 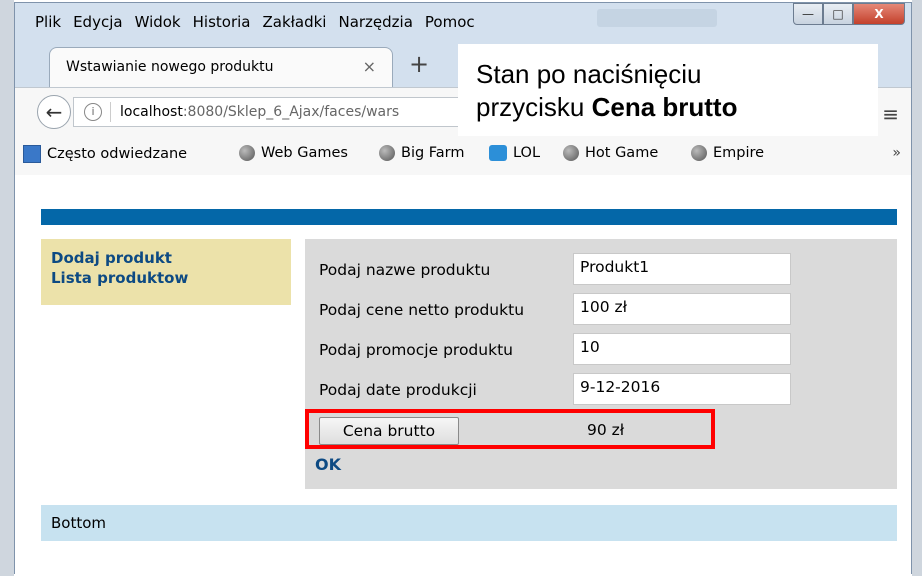 What do you see at coordinates (917, 288) in the screenshot?
I see `desktop-right` at bounding box center [917, 288].